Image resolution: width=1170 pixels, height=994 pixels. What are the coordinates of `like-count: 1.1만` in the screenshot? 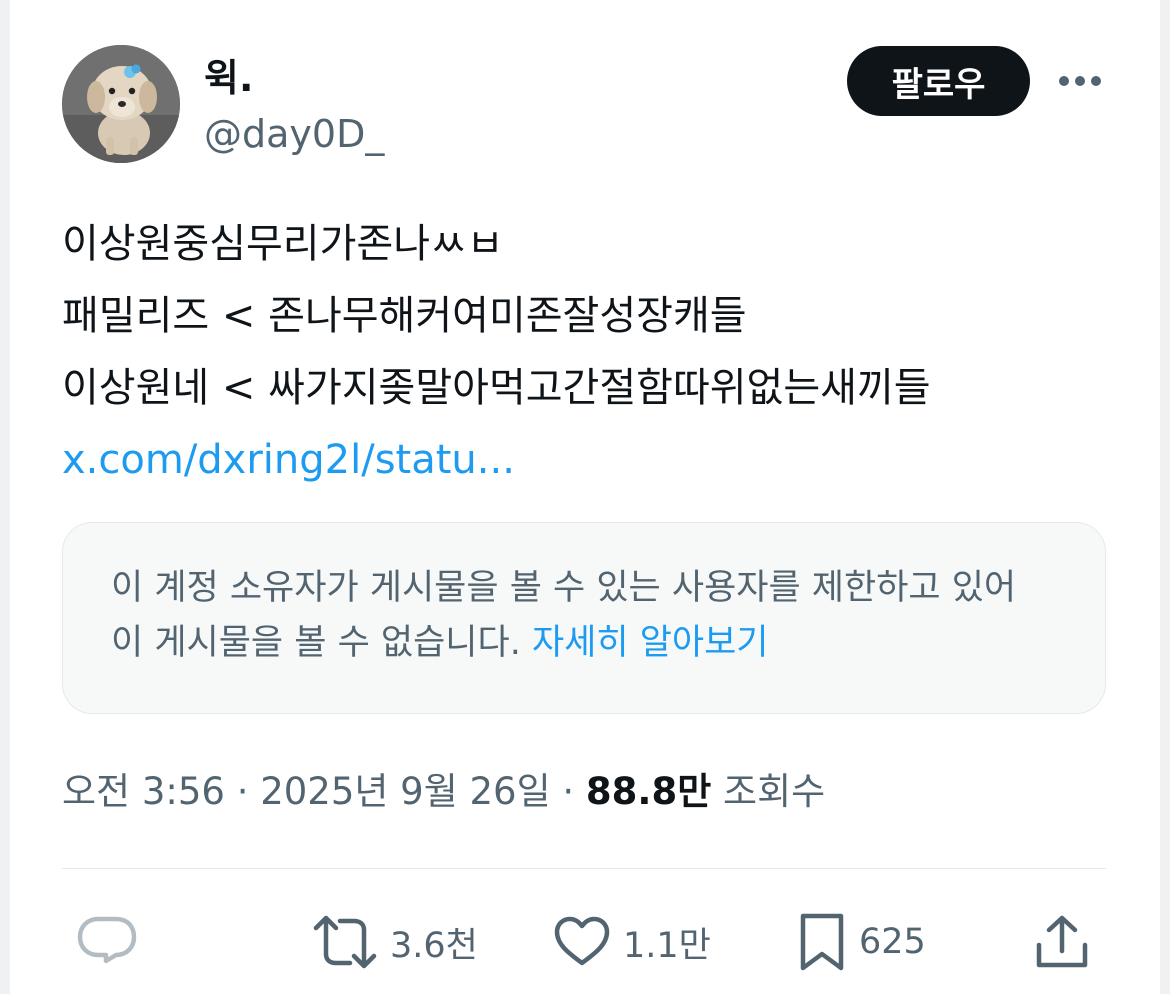 It's located at (667, 945).